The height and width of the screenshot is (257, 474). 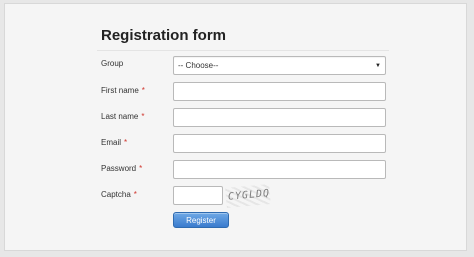 What do you see at coordinates (279, 169) in the screenshot?
I see `password-input` at bounding box center [279, 169].